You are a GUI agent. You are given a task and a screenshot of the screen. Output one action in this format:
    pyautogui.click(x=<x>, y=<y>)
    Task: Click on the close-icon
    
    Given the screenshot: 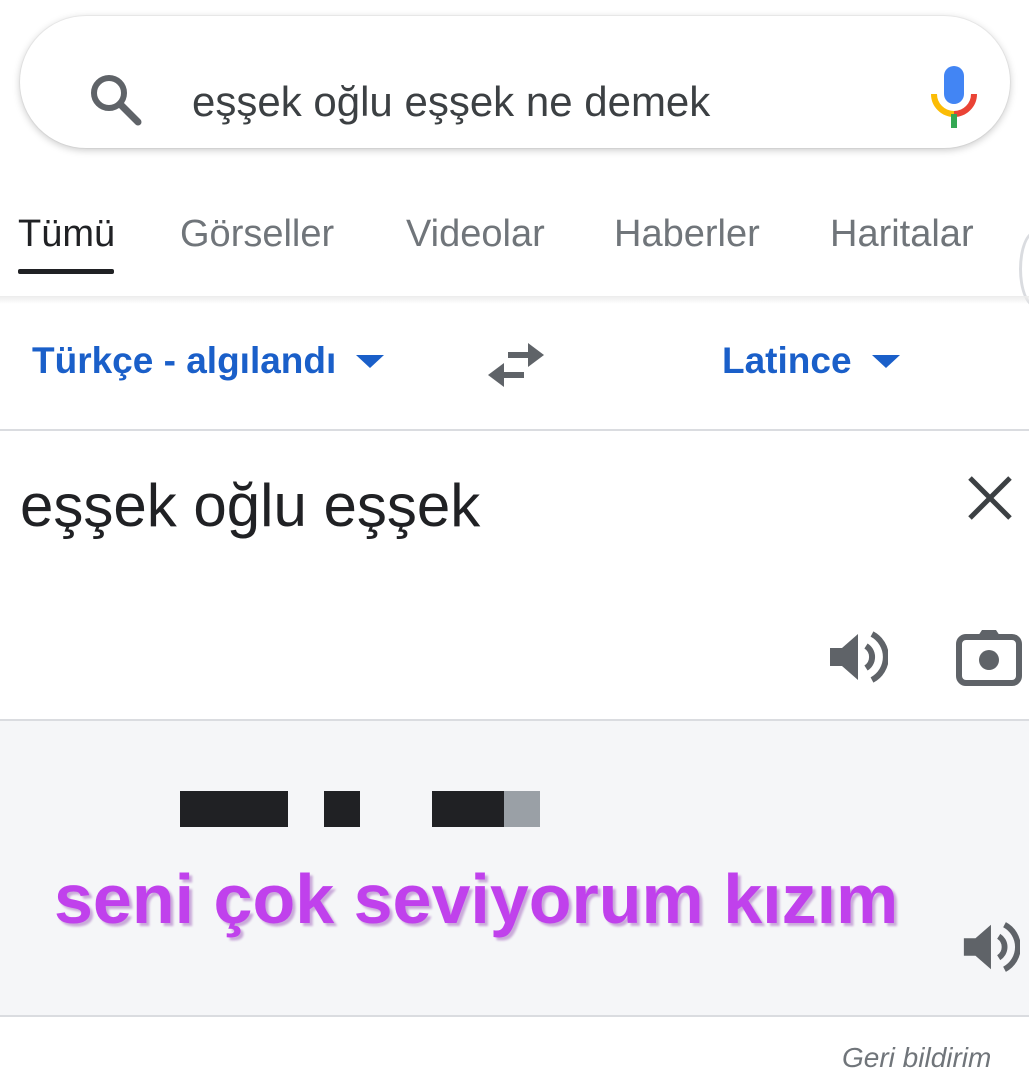 What is the action you would take?
    pyautogui.click(x=990, y=498)
    